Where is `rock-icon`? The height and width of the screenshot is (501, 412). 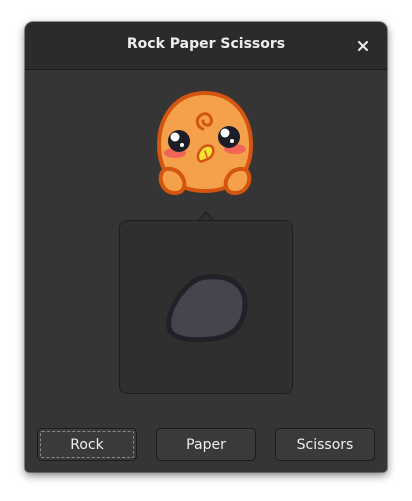 rock-icon is located at coordinates (207, 308).